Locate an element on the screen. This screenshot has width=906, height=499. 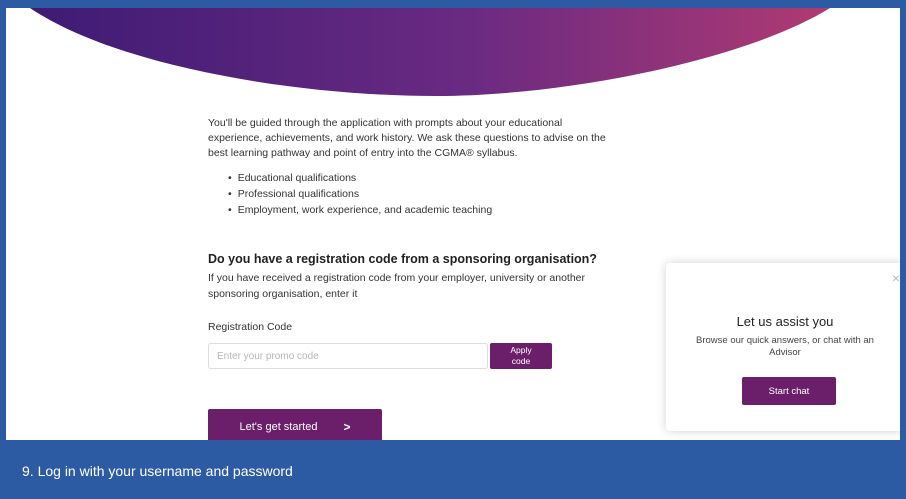
promo-code-input is located at coordinates (348, 356).